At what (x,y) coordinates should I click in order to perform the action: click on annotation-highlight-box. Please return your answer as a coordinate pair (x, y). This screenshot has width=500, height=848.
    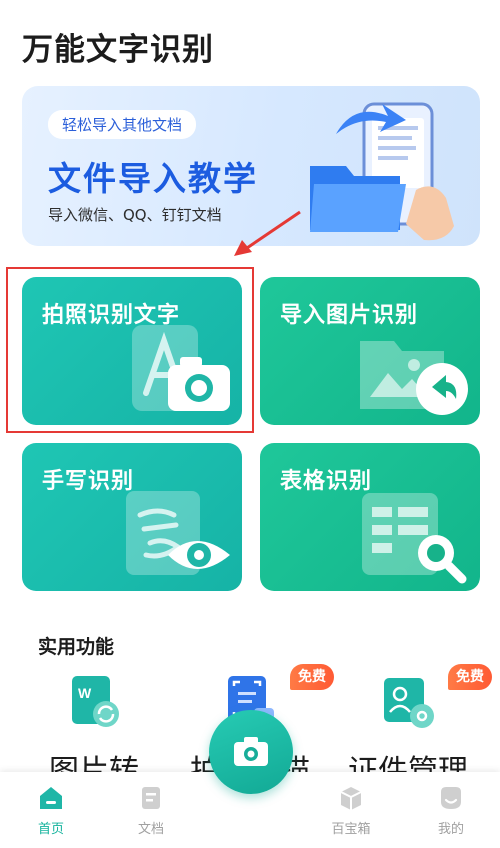
    Looking at the image, I should click on (130, 350).